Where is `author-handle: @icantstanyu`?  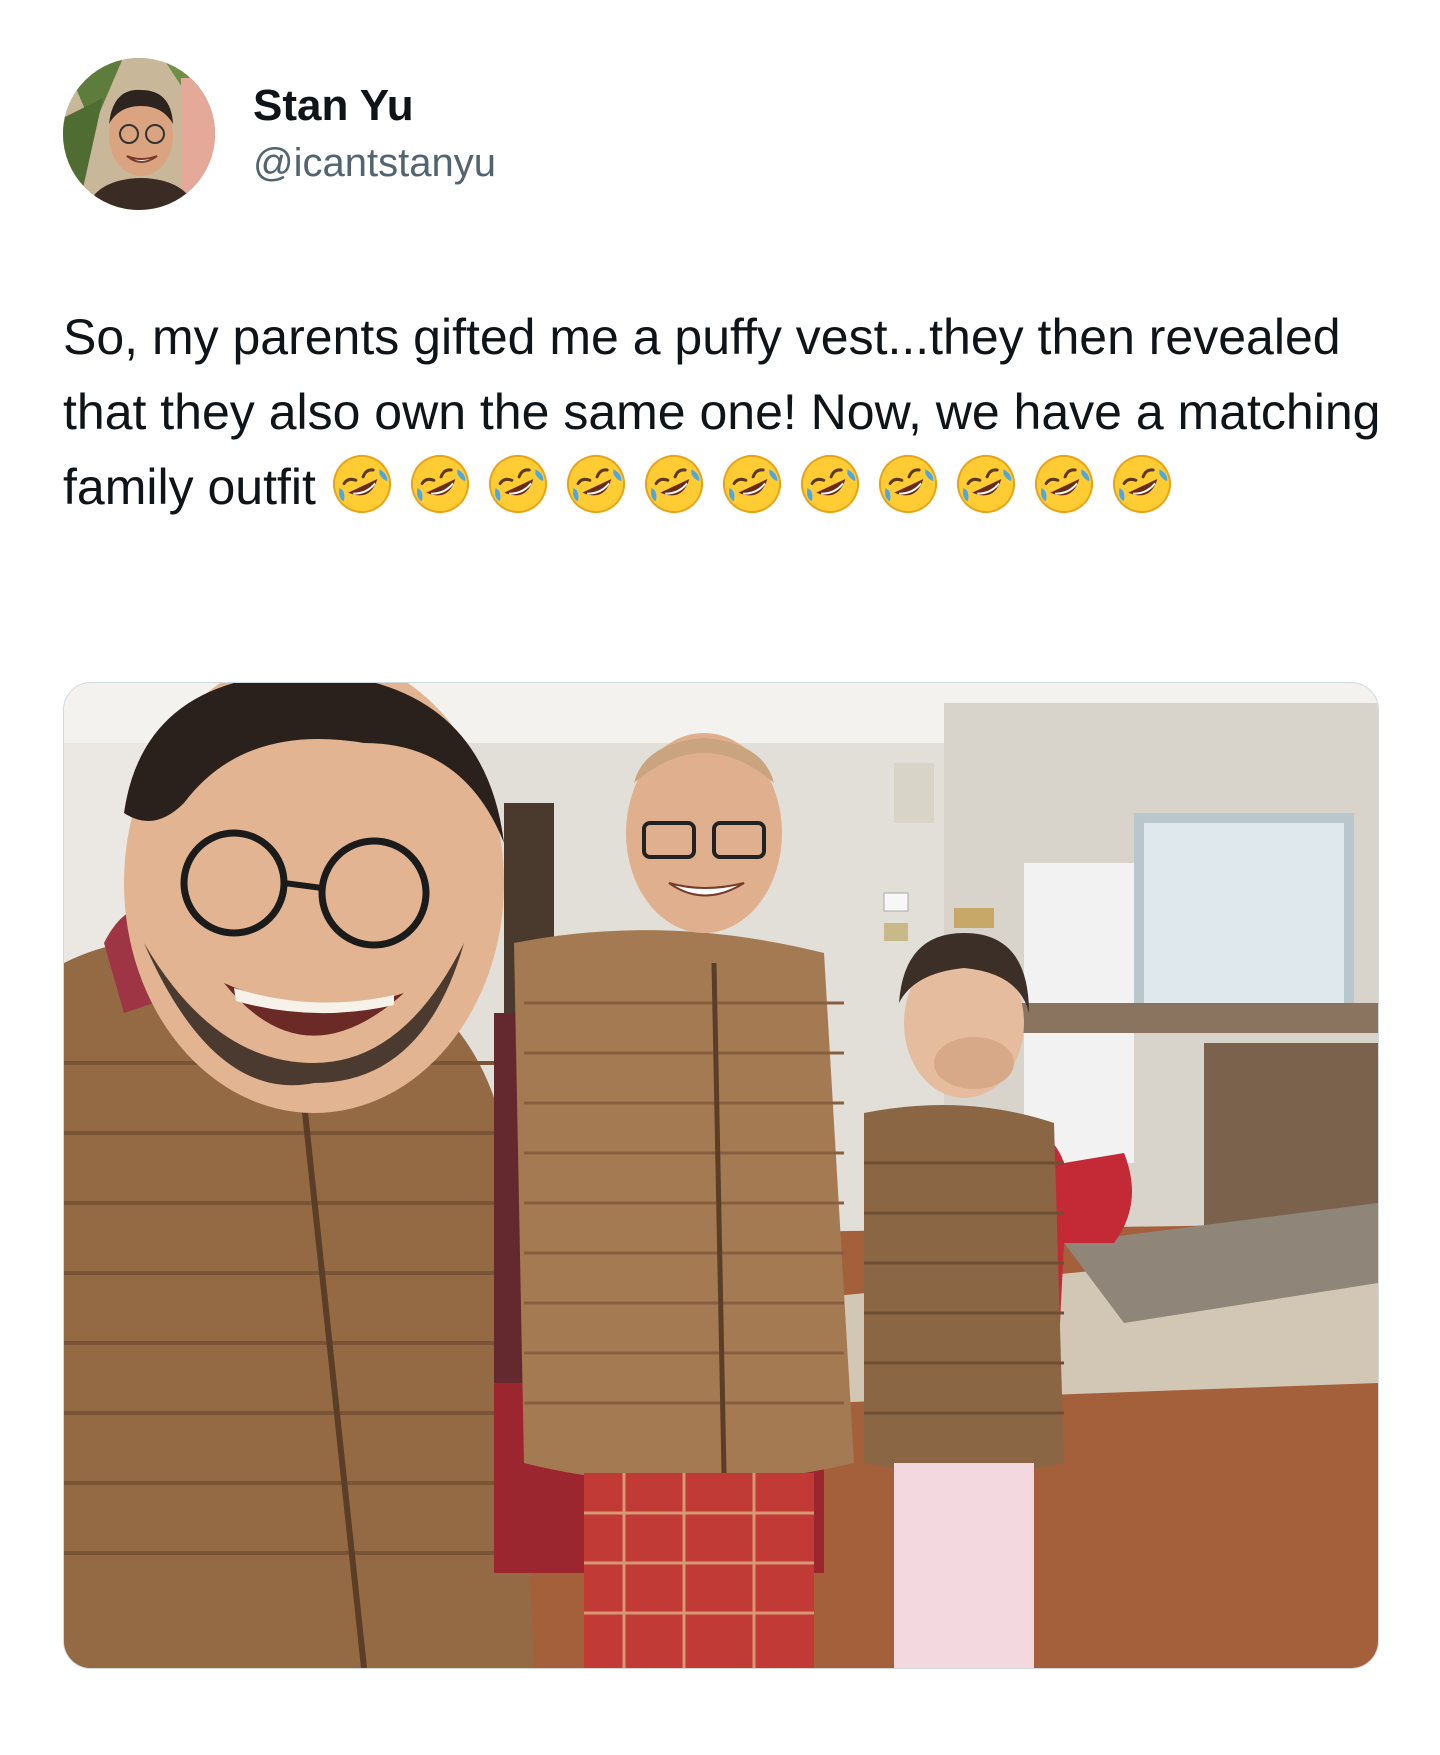
author-handle: @icantstanyu is located at coordinates (374, 163).